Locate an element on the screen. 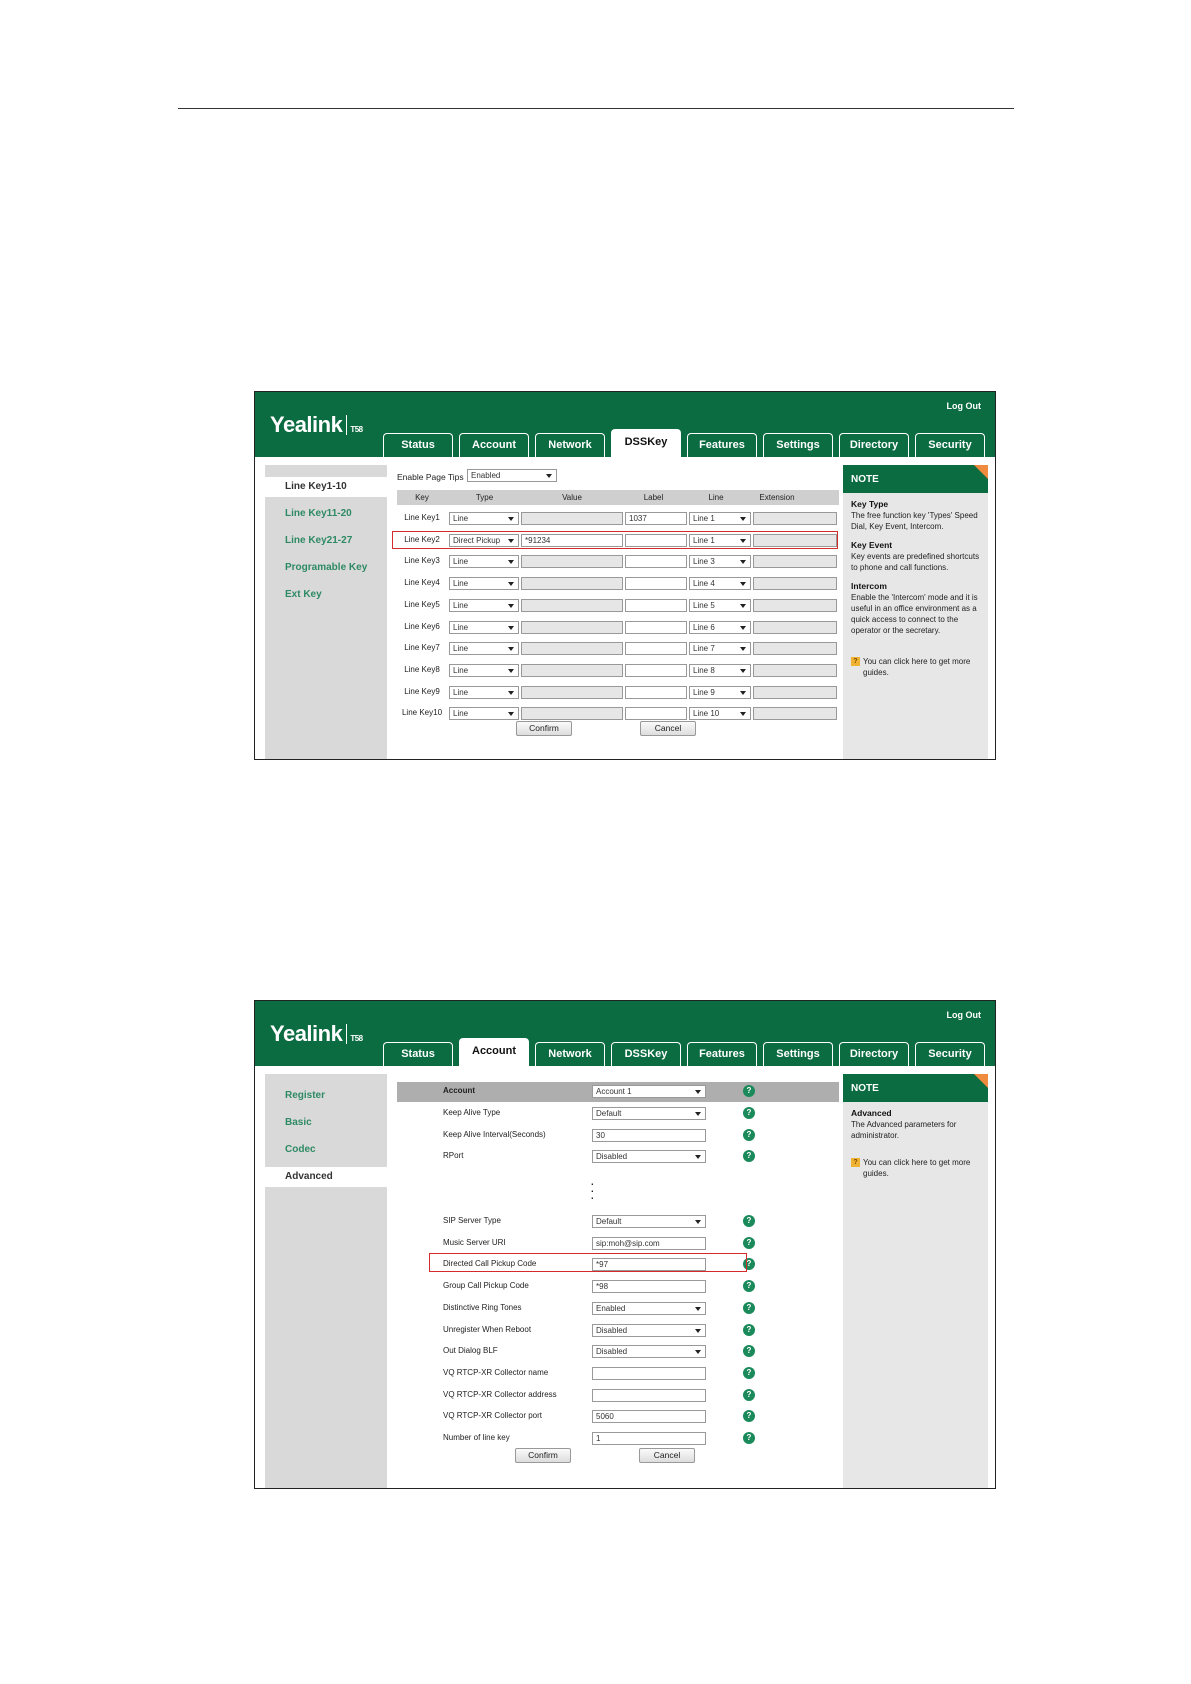  setting-select: Enabled is located at coordinates (649, 1308).